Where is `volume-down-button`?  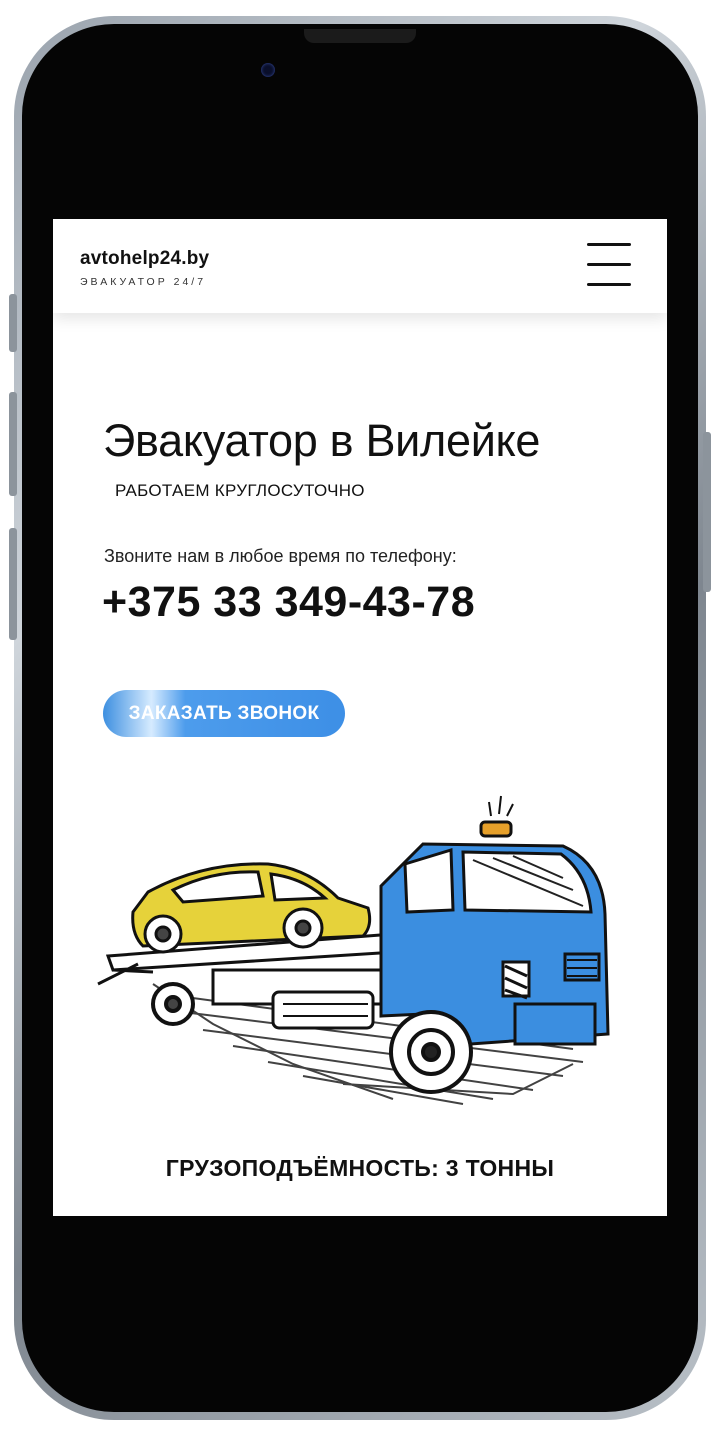
volume-down-button is located at coordinates (13, 584).